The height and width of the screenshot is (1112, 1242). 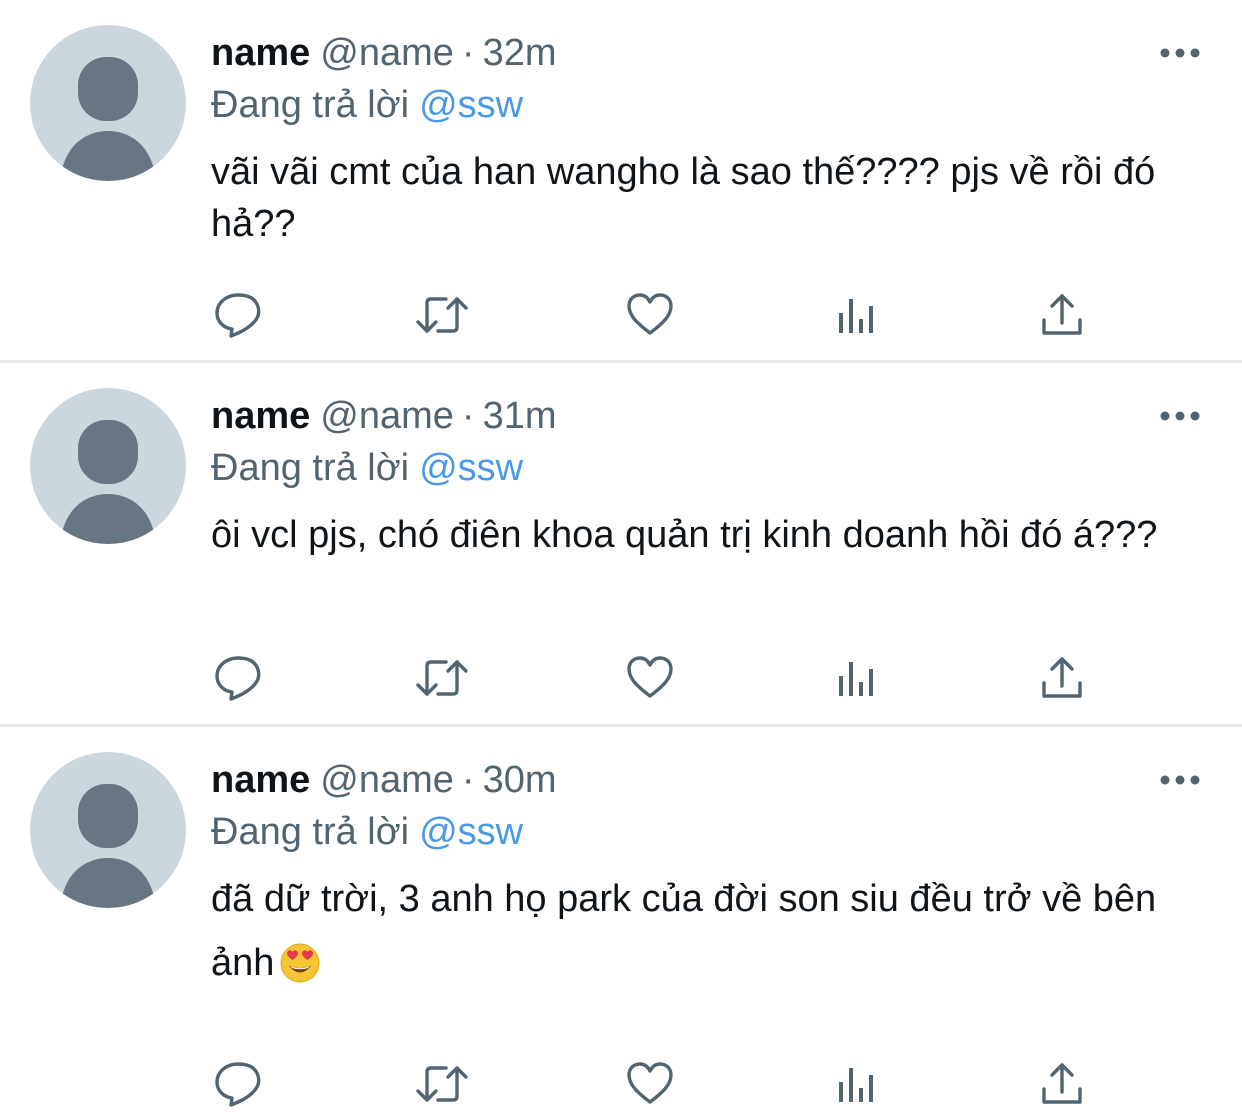 I want to click on tweet-header: name @name · 30m, so click(x=384, y=780).